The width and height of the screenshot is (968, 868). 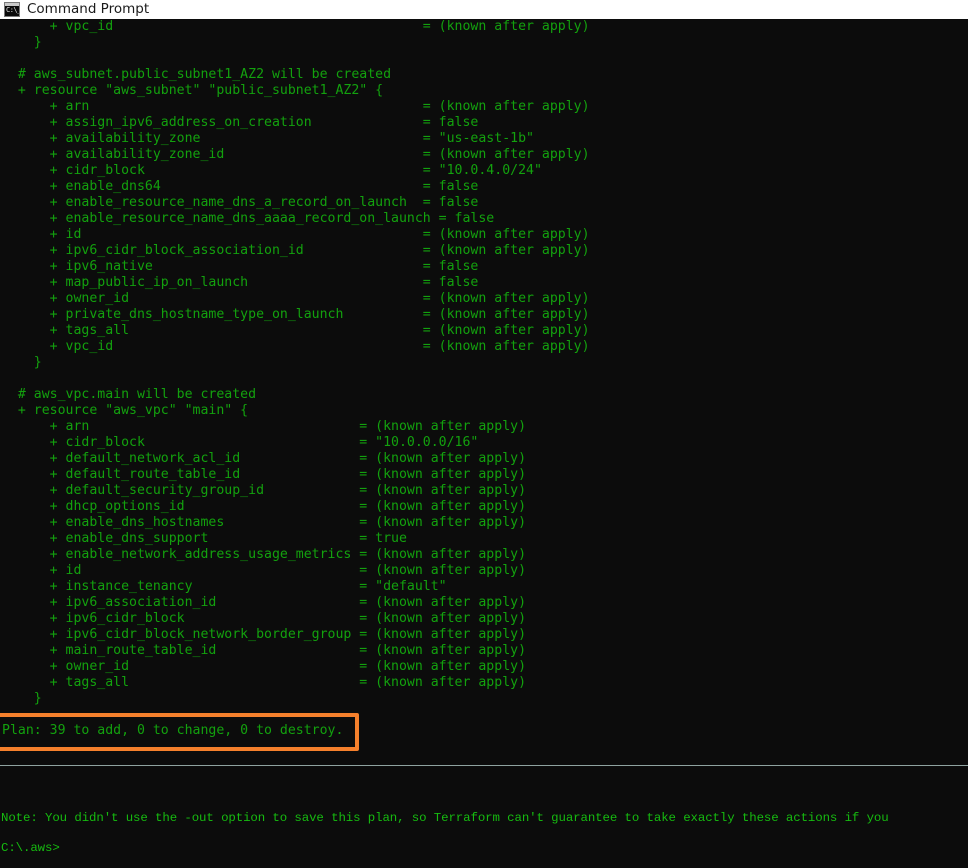 I want to click on terminal-line: + enable_dns_support = true, so click(x=204, y=538).